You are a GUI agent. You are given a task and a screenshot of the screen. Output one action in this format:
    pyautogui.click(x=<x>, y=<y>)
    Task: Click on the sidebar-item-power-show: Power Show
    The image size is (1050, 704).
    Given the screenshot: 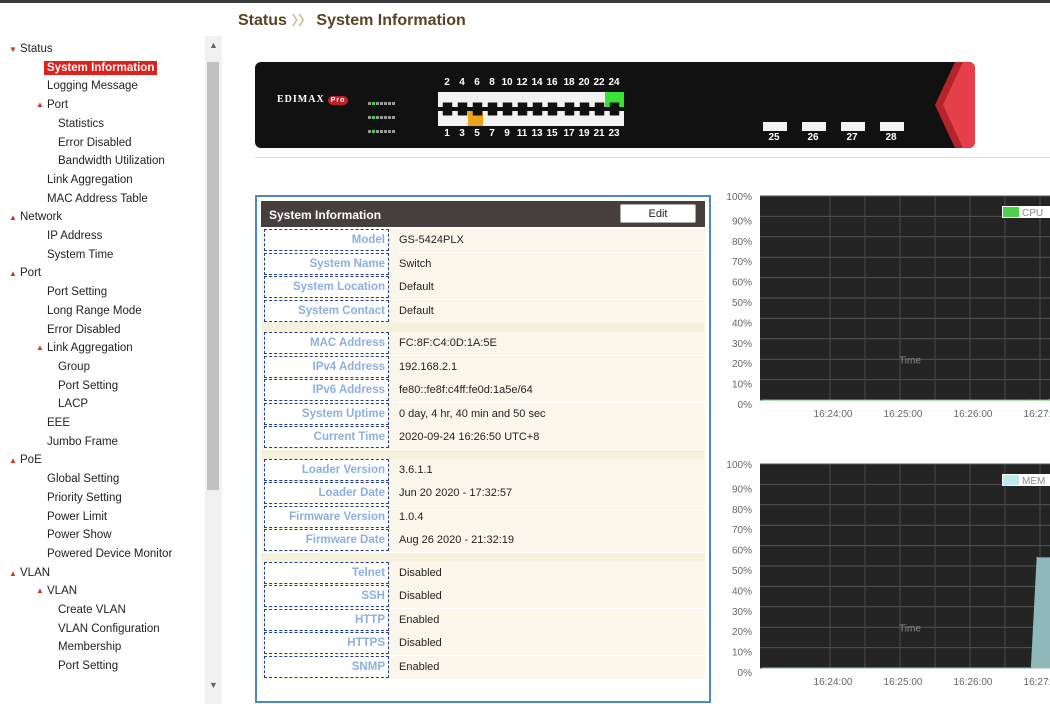 What is the action you would take?
    pyautogui.click(x=79, y=535)
    